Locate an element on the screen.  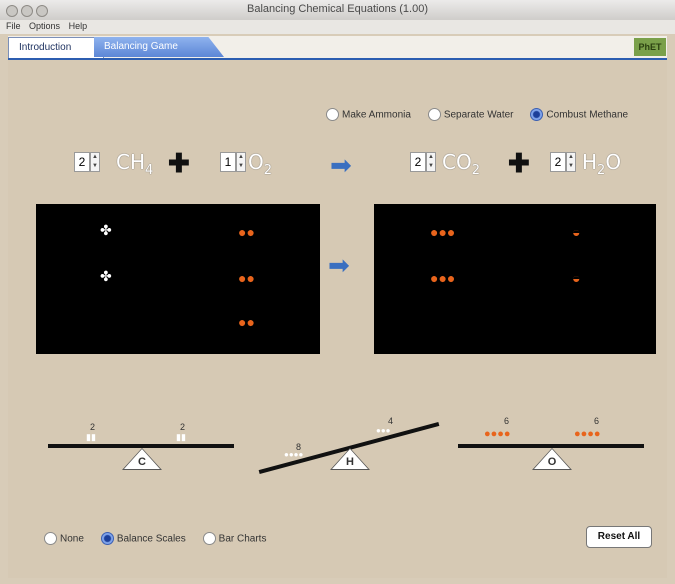
coefficient-value: 1 is located at coordinates (228, 162).